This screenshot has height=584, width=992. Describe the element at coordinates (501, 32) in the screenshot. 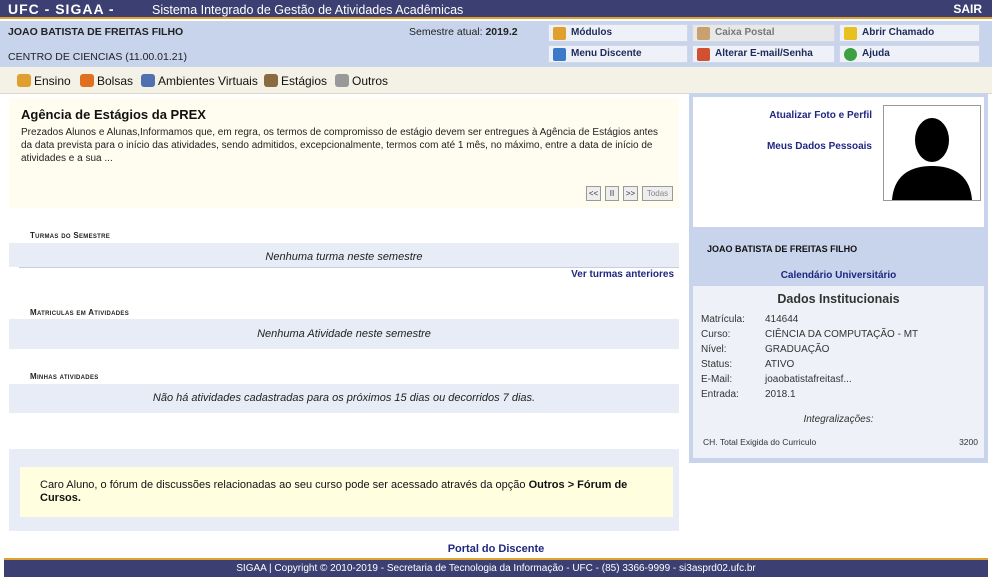

I see `semester-value: 2019.2` at that location.